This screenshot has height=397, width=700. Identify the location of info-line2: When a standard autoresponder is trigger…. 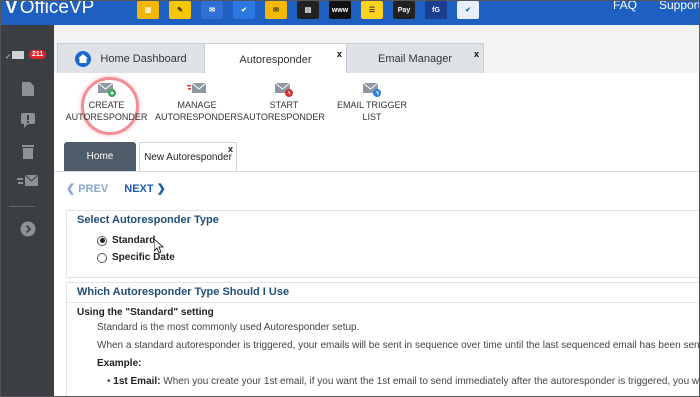
(398, 345).